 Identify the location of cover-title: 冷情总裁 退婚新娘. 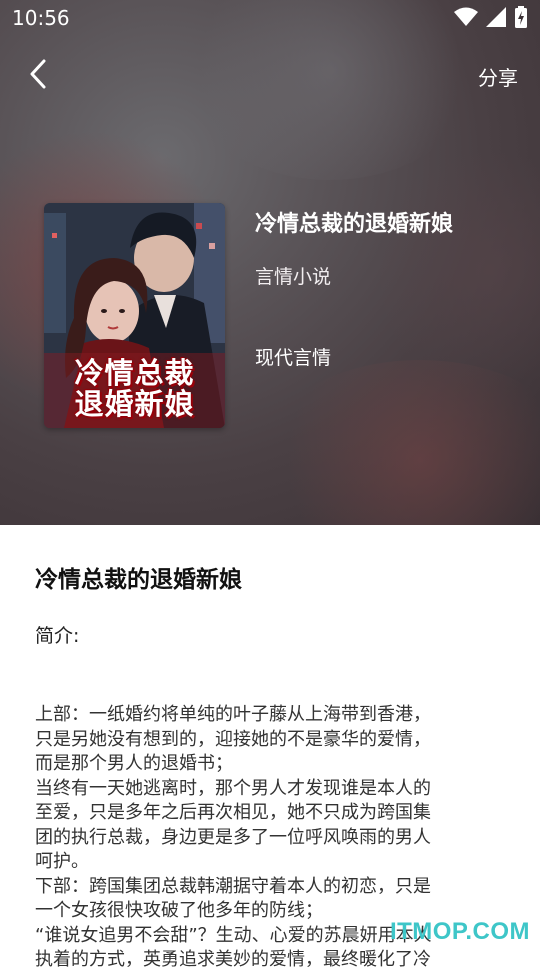
(134, 389).